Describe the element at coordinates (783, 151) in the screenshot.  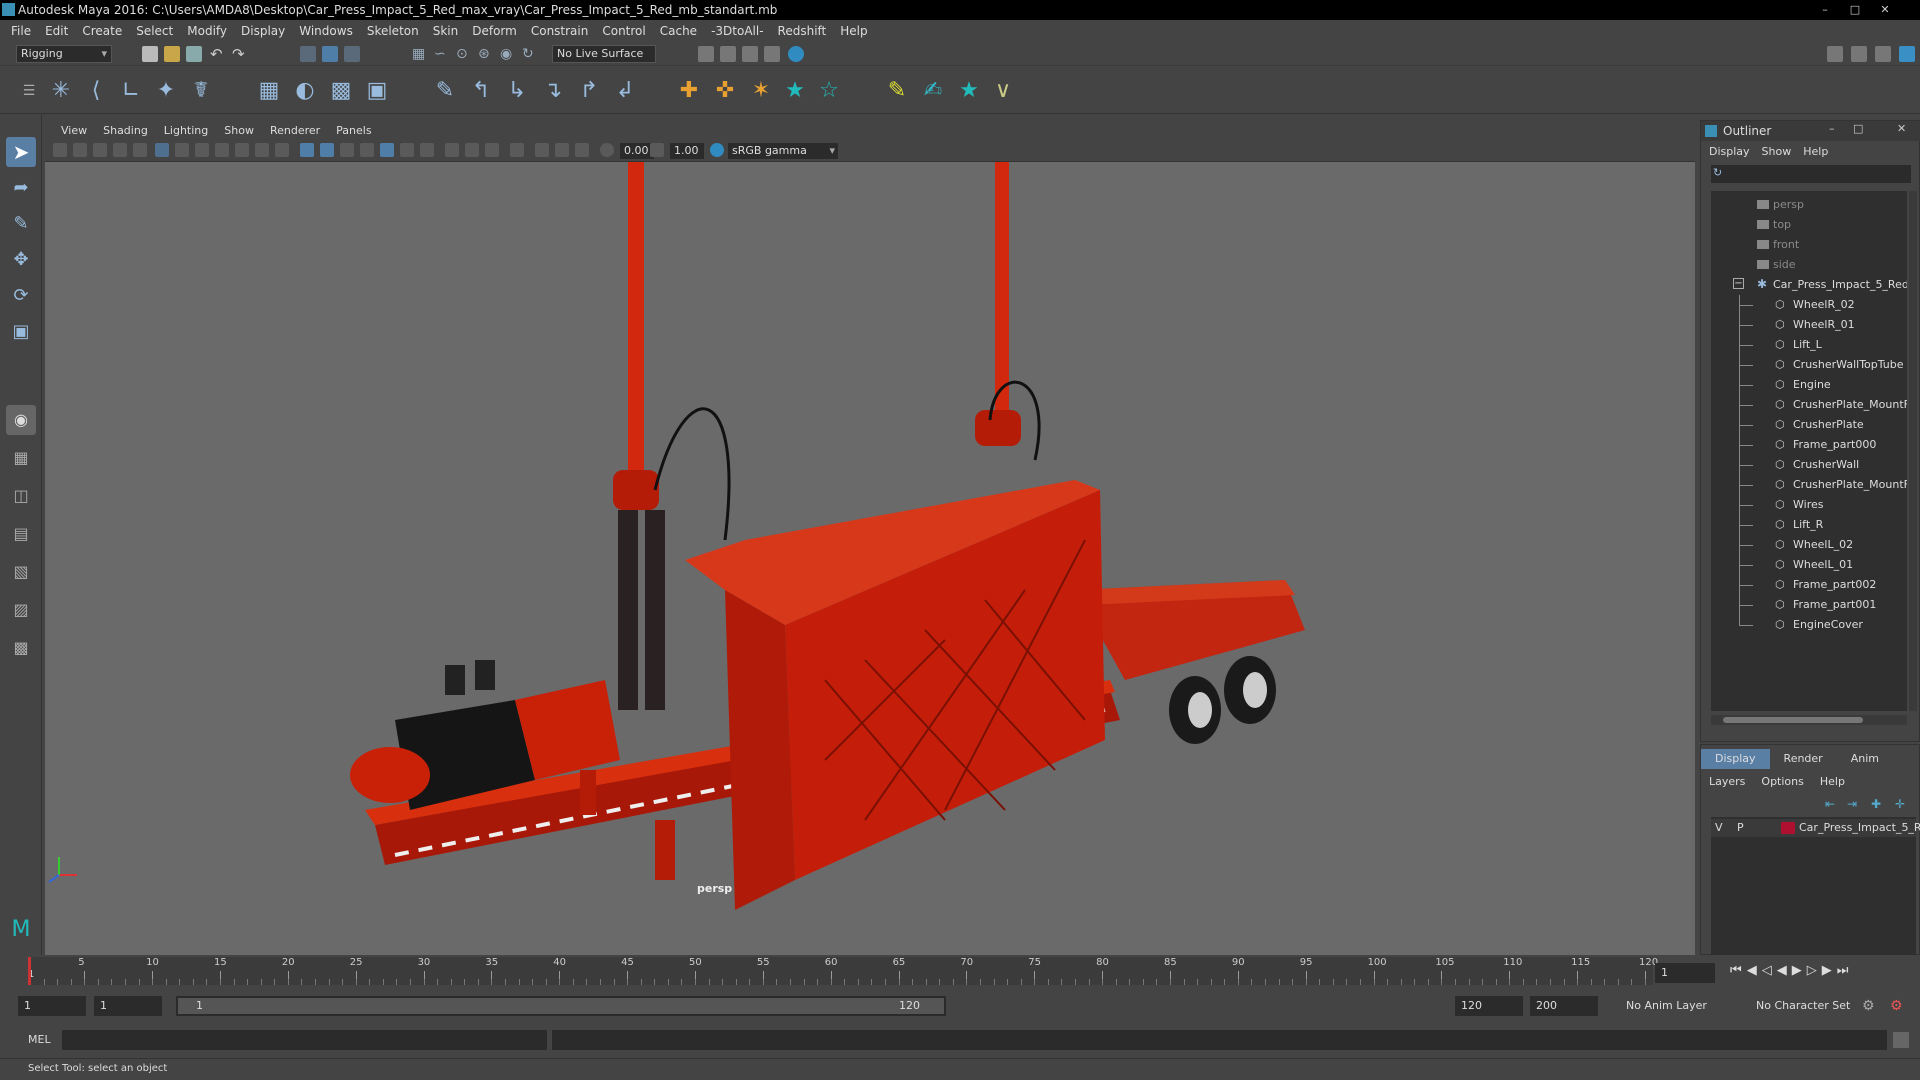
I see `view-transform-dropdown: sRGB gamma ▾` at that location.